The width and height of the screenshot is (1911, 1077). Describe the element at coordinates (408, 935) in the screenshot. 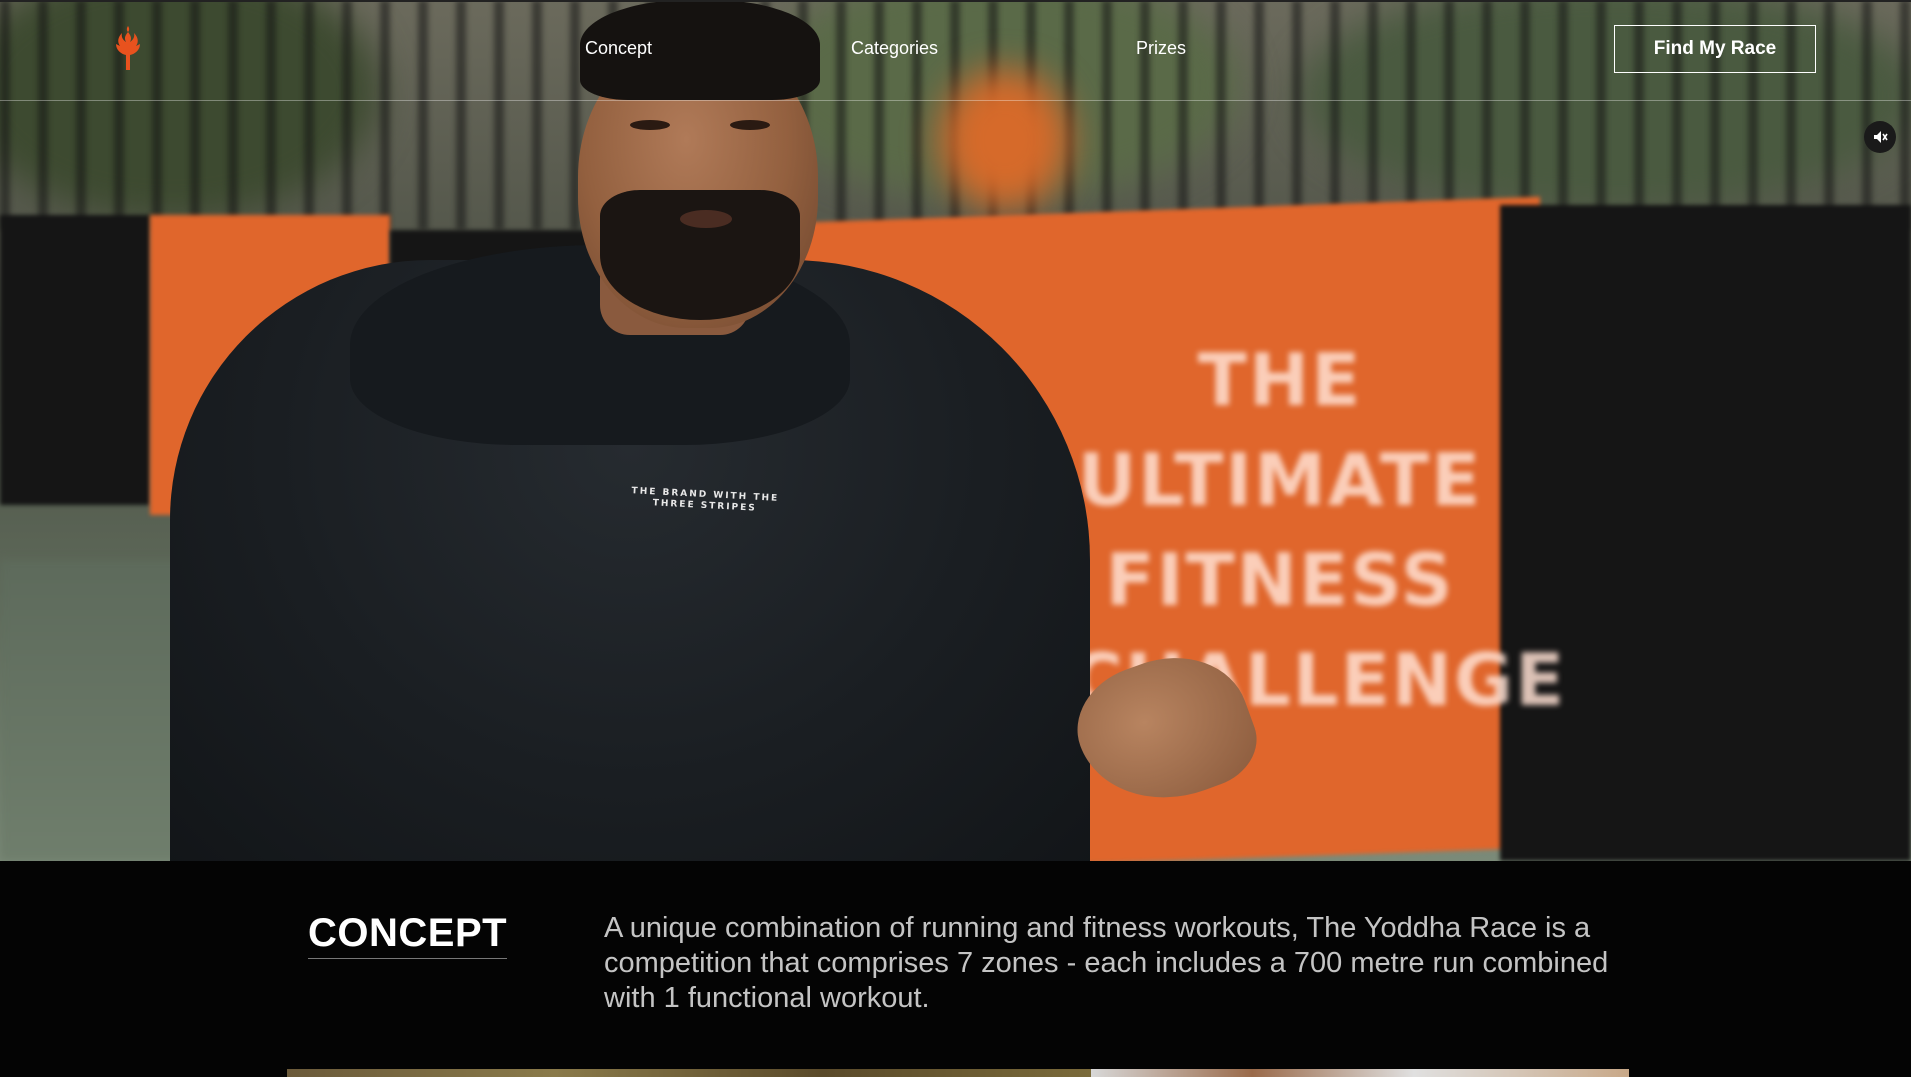

I see `concept-heading: CONCEPT` at that location.